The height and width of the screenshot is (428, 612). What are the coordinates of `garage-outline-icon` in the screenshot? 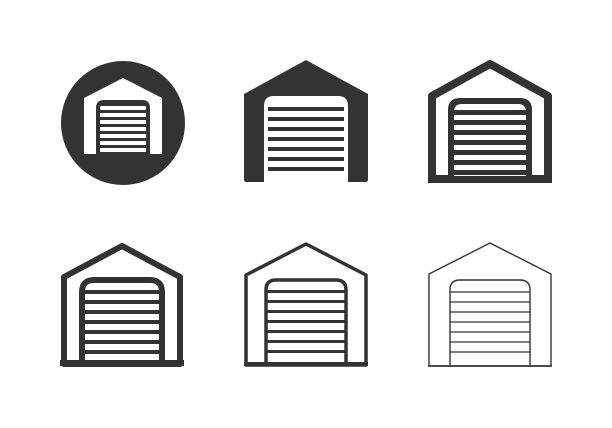 It's located at (306, 304).